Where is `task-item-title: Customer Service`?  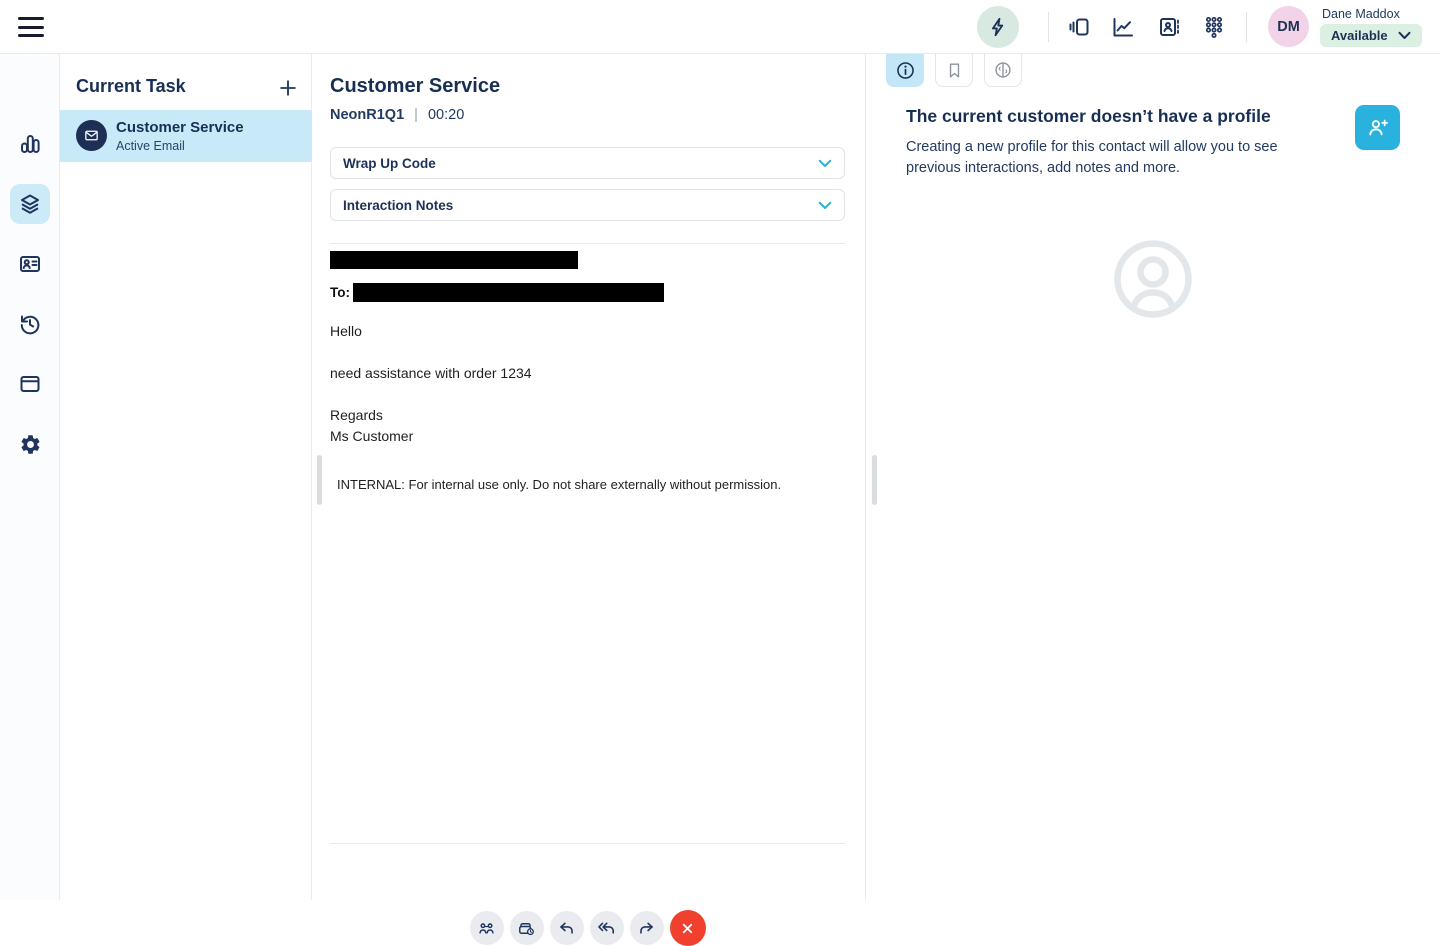
task-item-title: Customer Service is located at coordinates (180, 127).